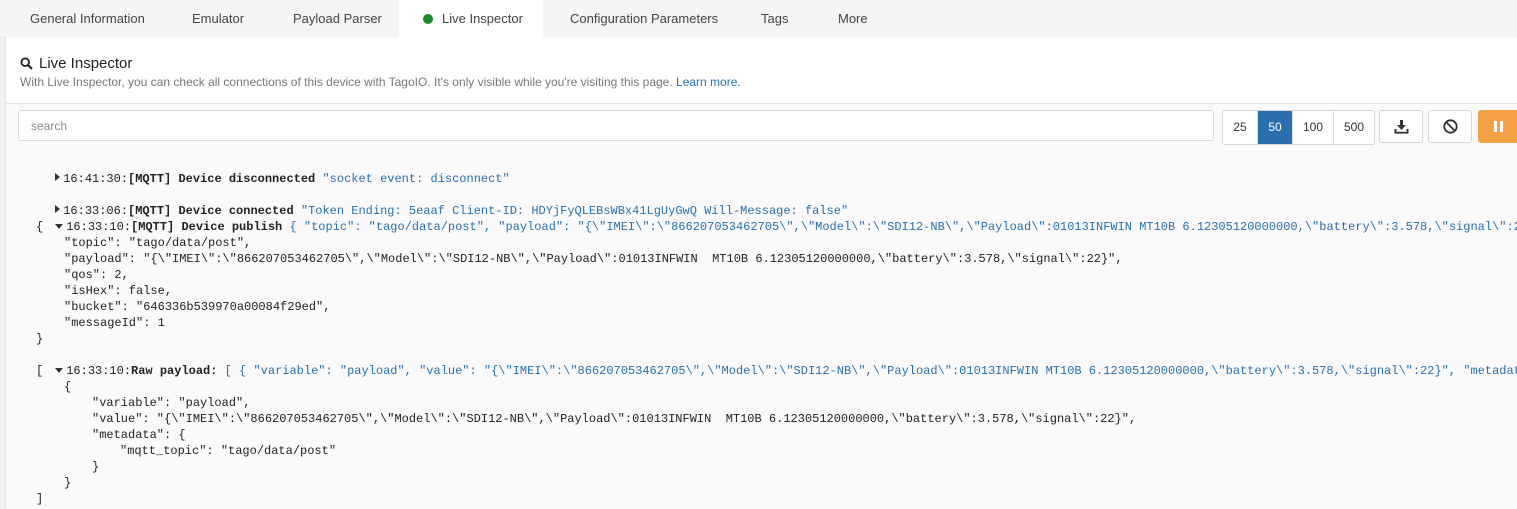  Describe the element at coordinates (58, 177) in the screenshot. I see `expand-icon` at that location.